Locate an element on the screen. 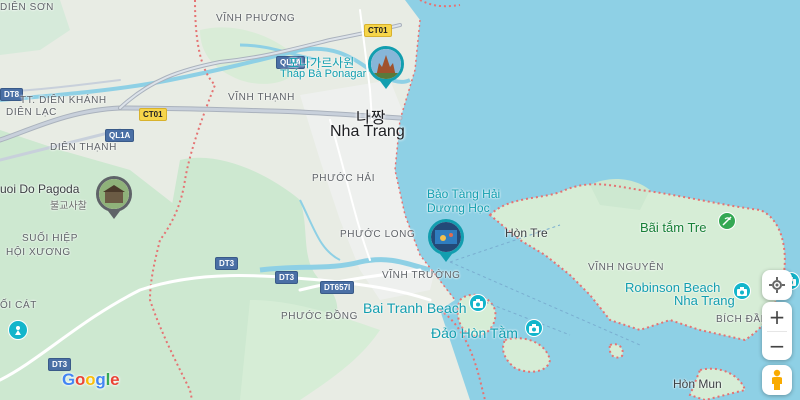  city-label: Nha Trang is located at coordinates (367, 132).